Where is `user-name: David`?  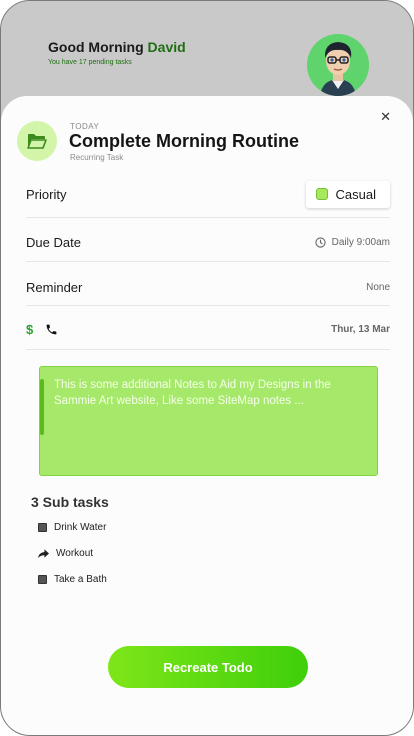 user-name: David is located at coordinates (166, 47).